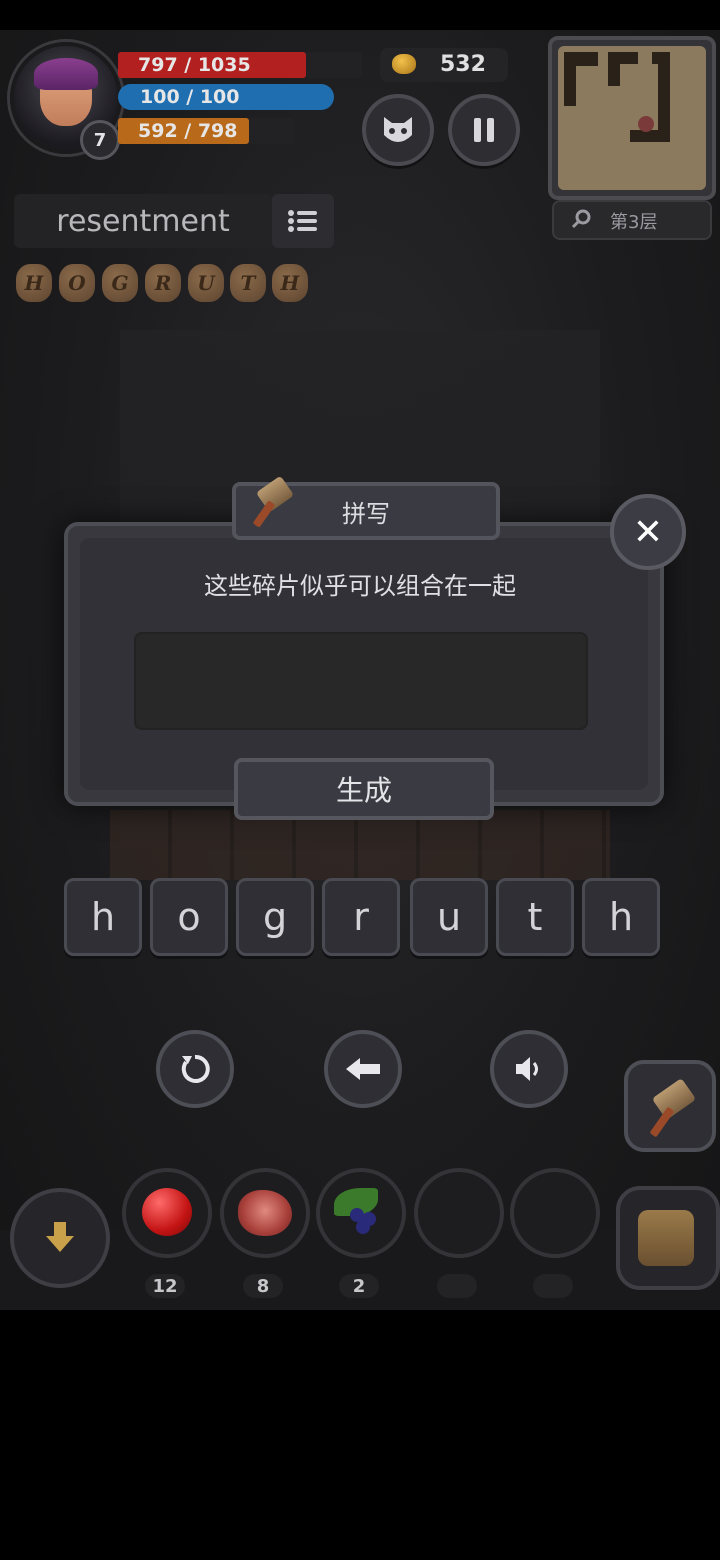 Image resolution: width=720 pixels, height=1560 pixels. What do you see at coordinates (143, 221) in the screenshot?
I see `target-word: resentment` at bounding box center [143, 221].